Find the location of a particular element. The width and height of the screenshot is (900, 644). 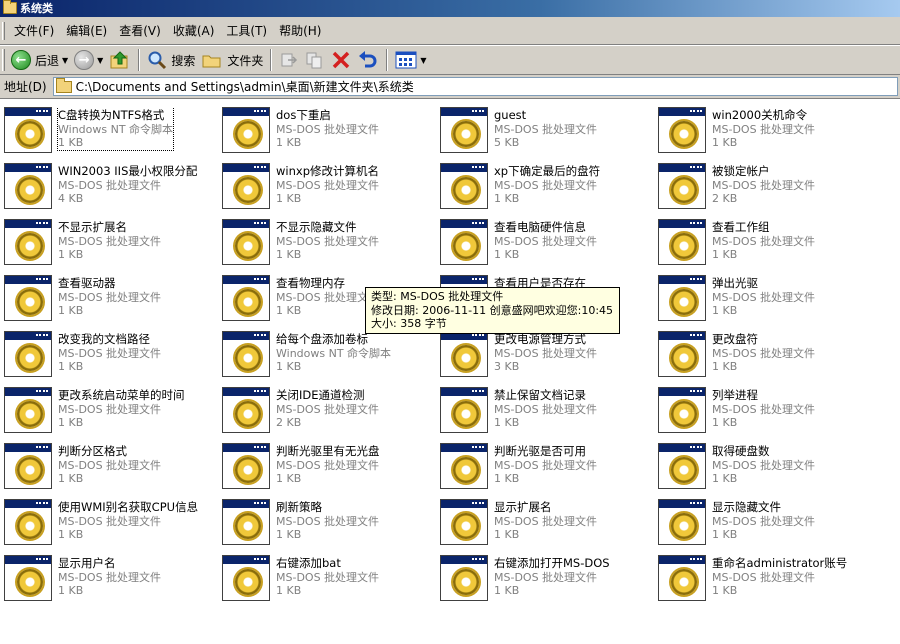

move-to-button is located at coordinates (289, 60).